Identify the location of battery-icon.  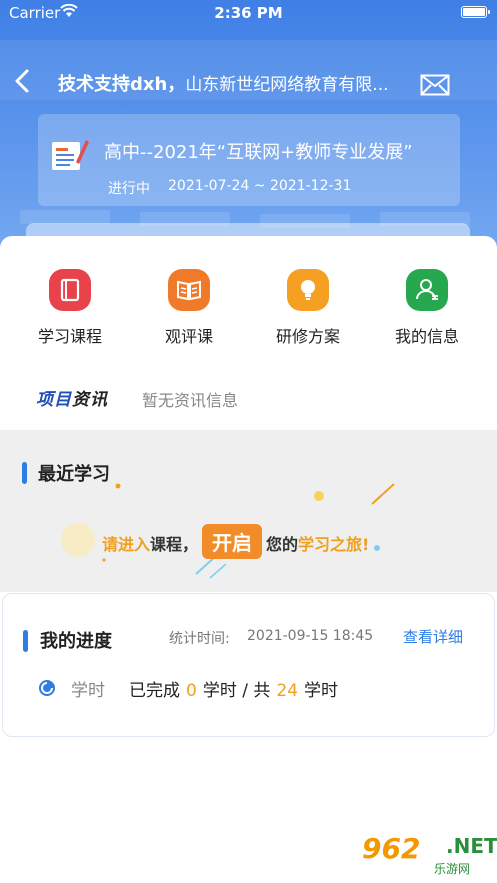
(475, 12).